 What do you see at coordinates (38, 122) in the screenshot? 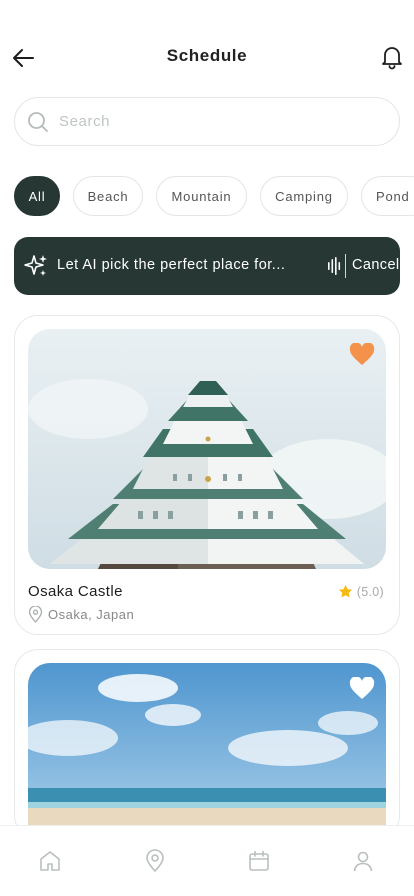
I see `search-icon` at bounding box center [38, 122].